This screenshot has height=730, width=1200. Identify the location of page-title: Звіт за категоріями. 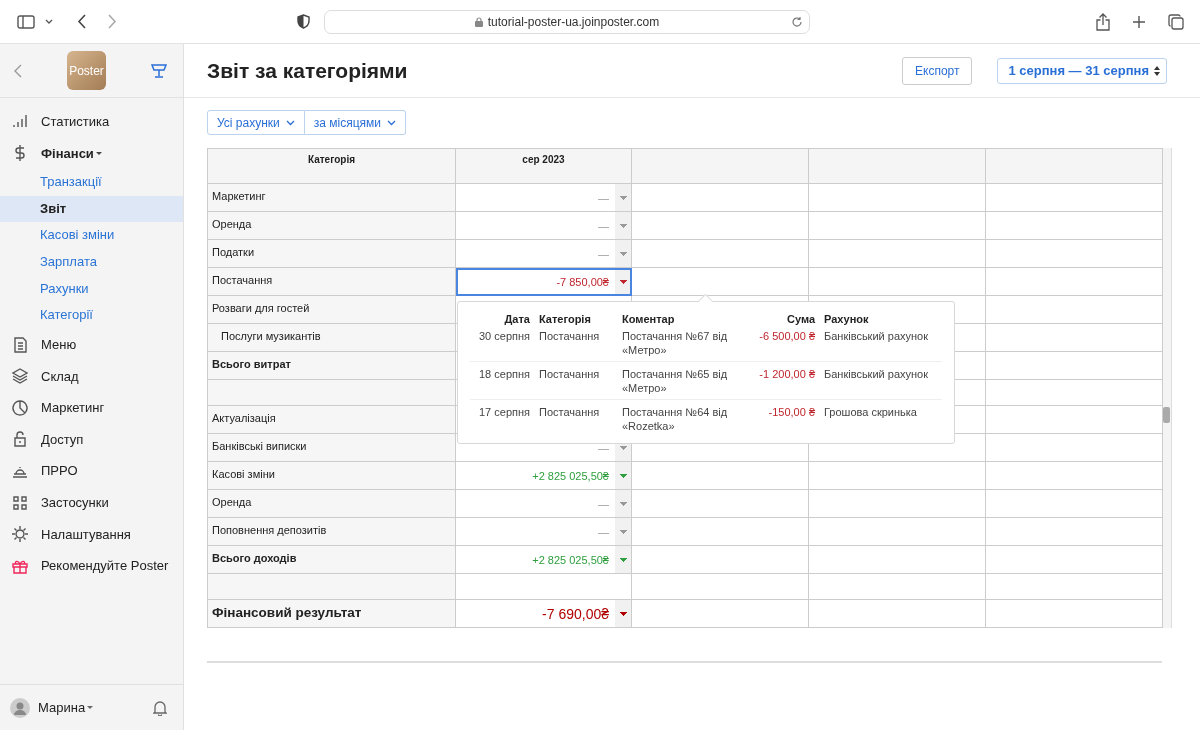
(308, 70).